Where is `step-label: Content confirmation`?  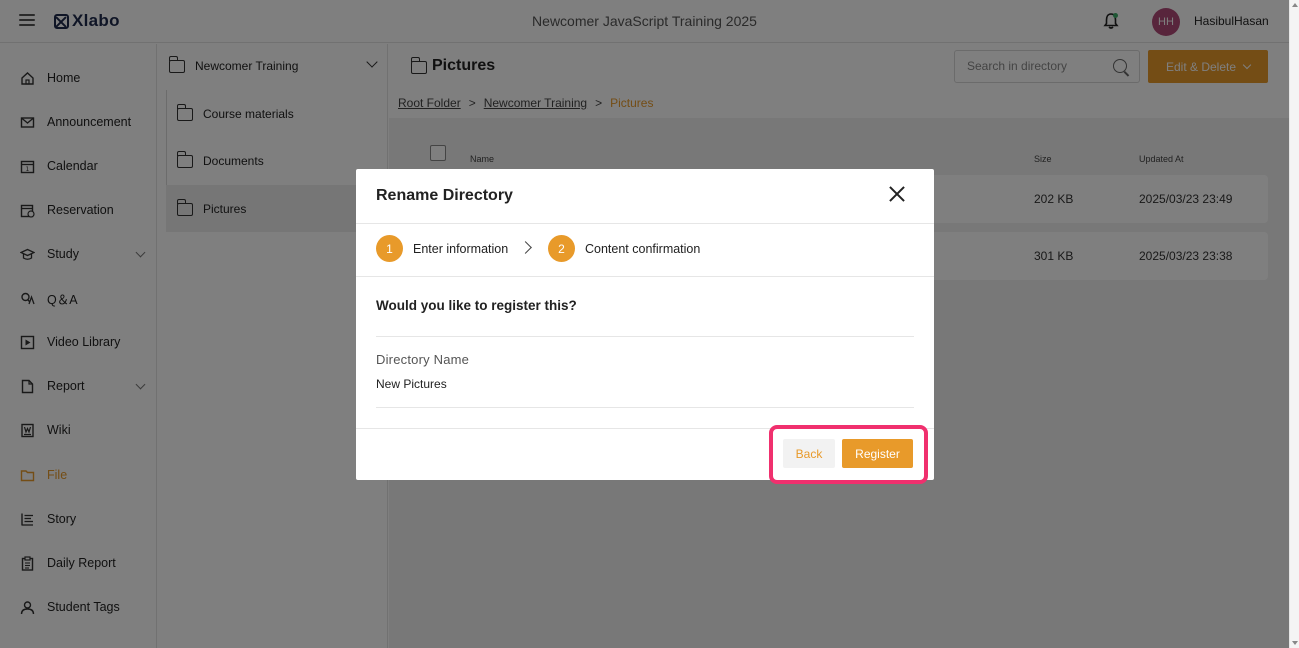 step-label: Content confirmation is located at coordinates (643, 248).